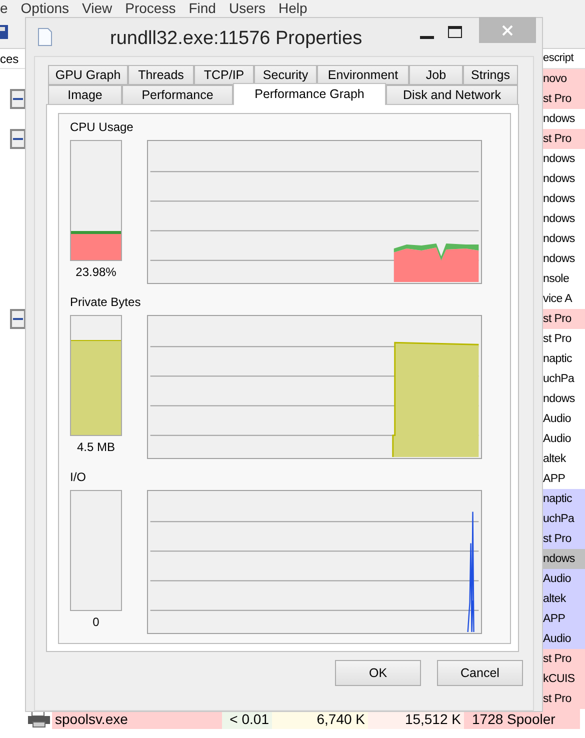  What do you see at coordinates (102, 127) in the screenshot?
I see `graph-label: CPU Usage` at bounding box center [102, 127].